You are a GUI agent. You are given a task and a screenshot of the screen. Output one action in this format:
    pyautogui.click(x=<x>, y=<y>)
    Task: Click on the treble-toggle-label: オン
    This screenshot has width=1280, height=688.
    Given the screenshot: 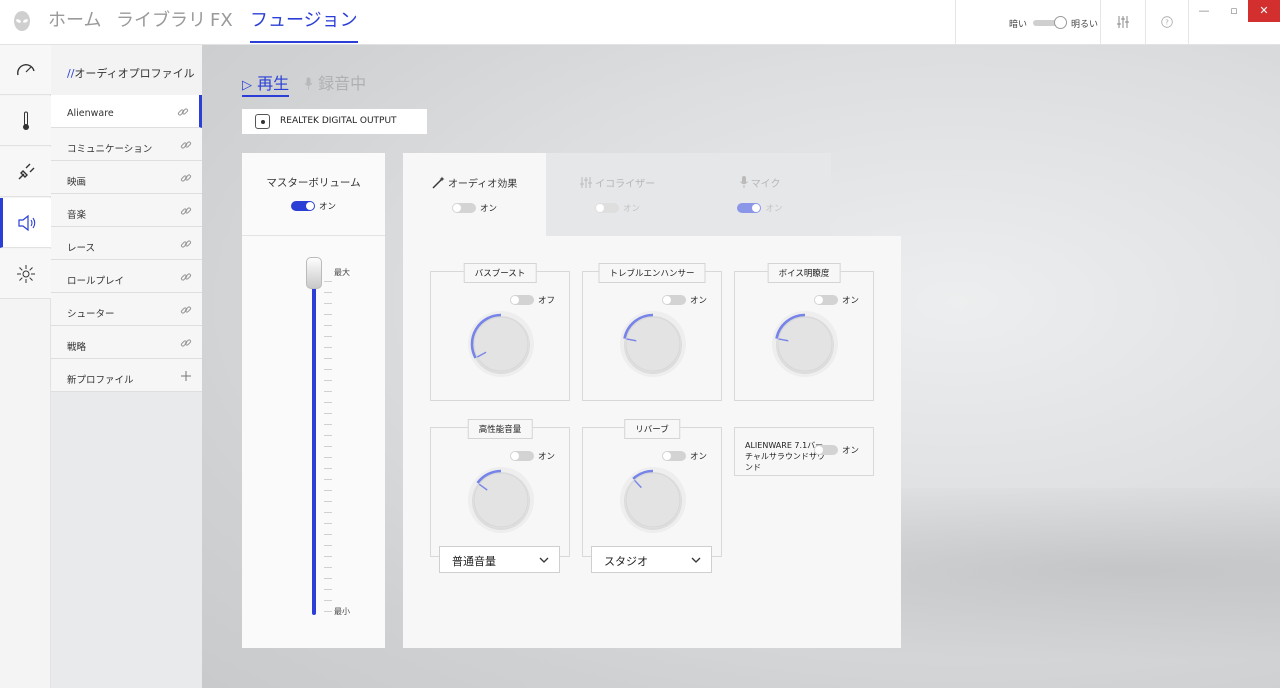 What is the action you would take?
    pyautogui.click(x=698, y=300)
    